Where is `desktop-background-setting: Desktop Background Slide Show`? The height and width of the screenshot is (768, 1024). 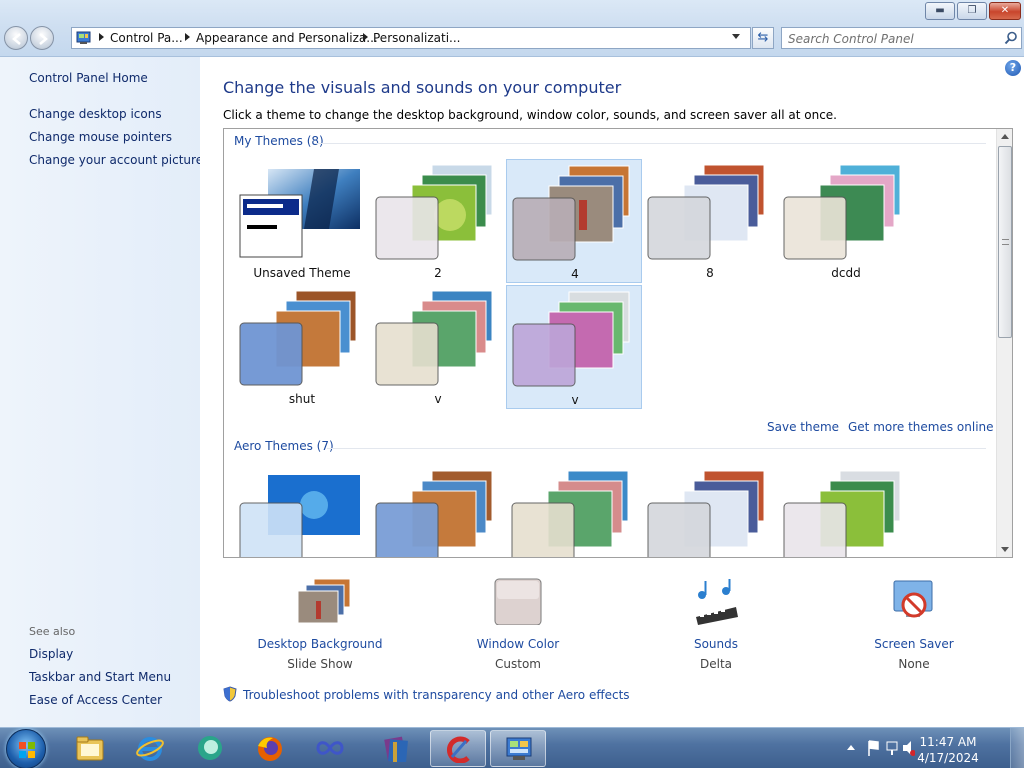 desktop-background-setting: Desktop Background Slide Show is located at coordinates (320, 624).